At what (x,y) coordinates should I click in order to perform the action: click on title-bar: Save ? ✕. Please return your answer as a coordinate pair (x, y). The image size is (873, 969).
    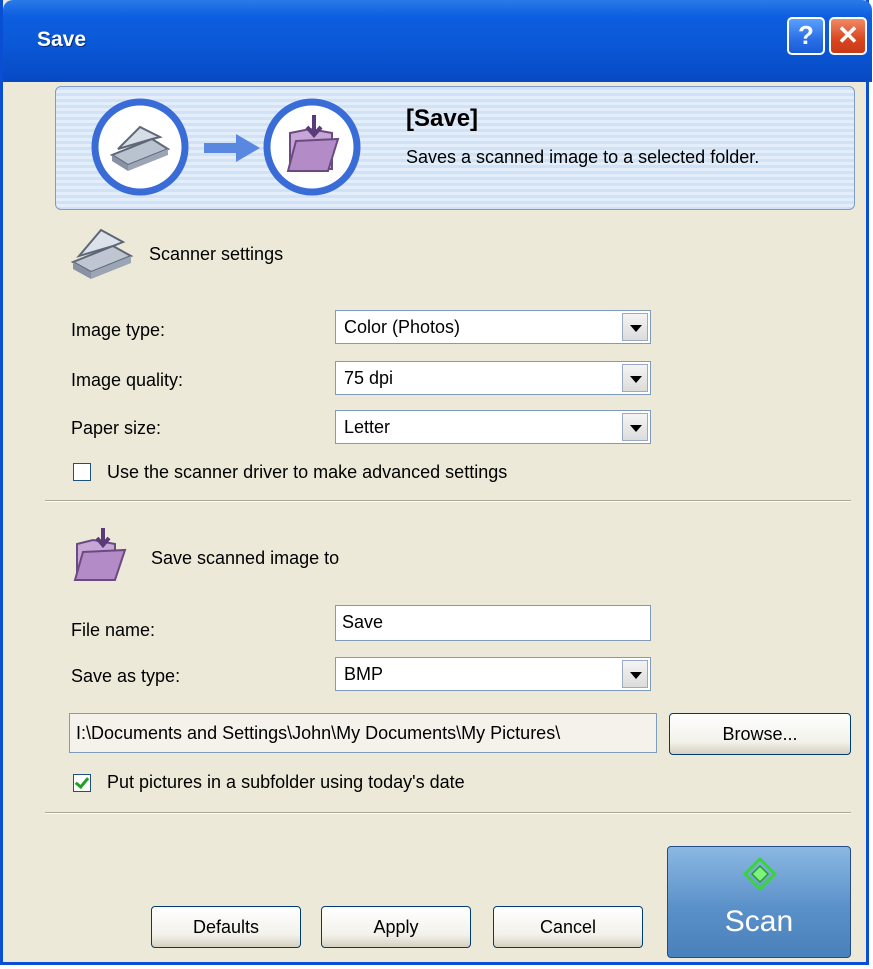
    Looking at the image, I should click on (437, 41).